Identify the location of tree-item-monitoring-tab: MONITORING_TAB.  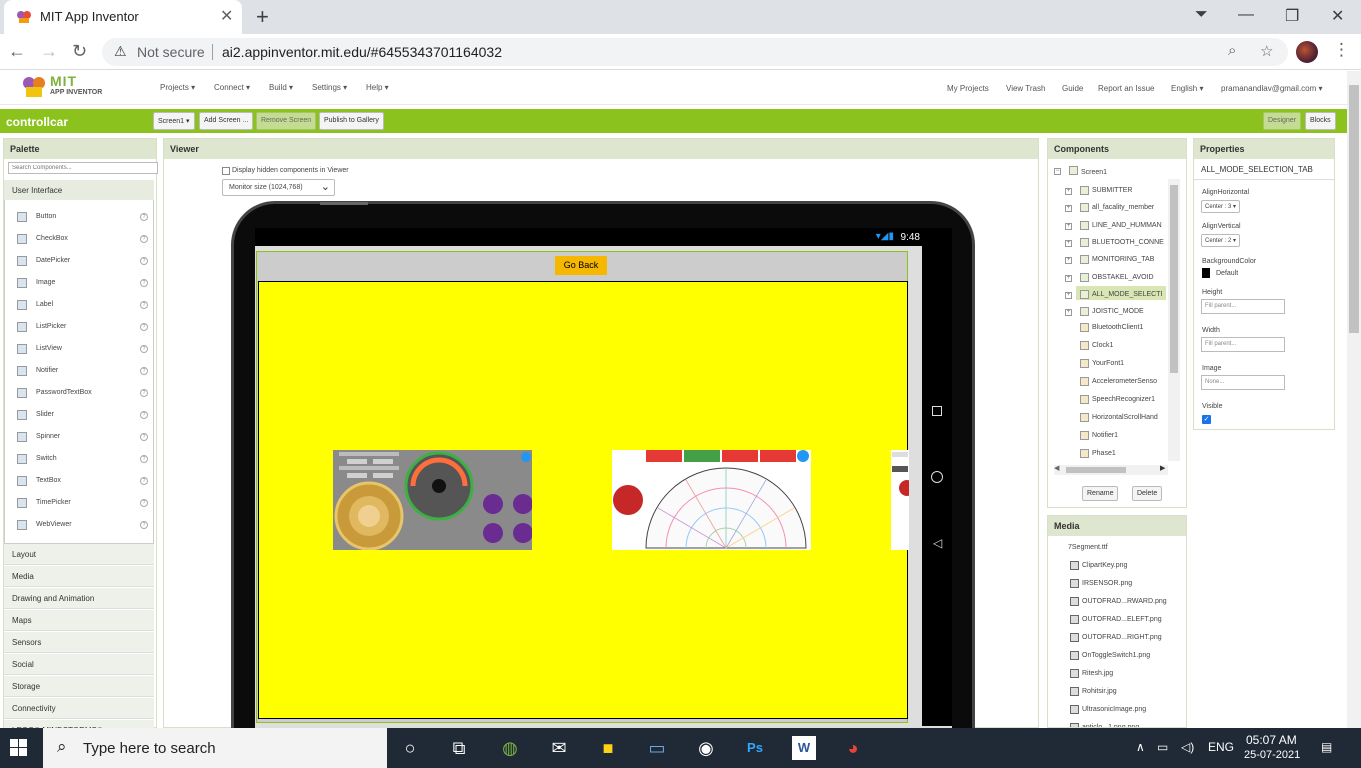
(1123, 259).